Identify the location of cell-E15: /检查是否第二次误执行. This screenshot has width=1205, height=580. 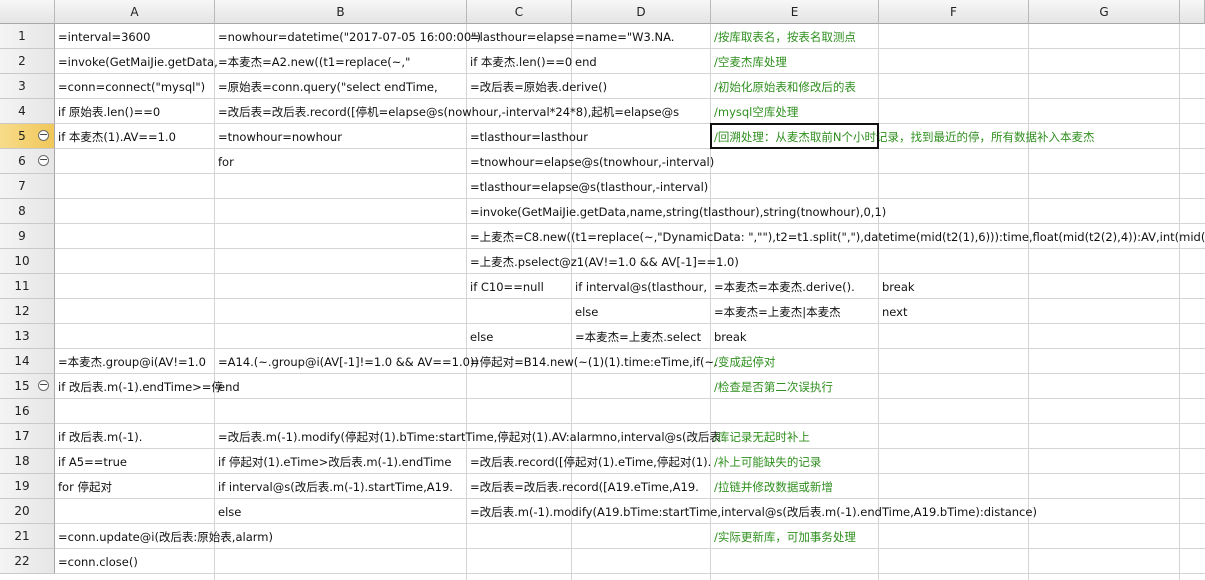
(772, 387).